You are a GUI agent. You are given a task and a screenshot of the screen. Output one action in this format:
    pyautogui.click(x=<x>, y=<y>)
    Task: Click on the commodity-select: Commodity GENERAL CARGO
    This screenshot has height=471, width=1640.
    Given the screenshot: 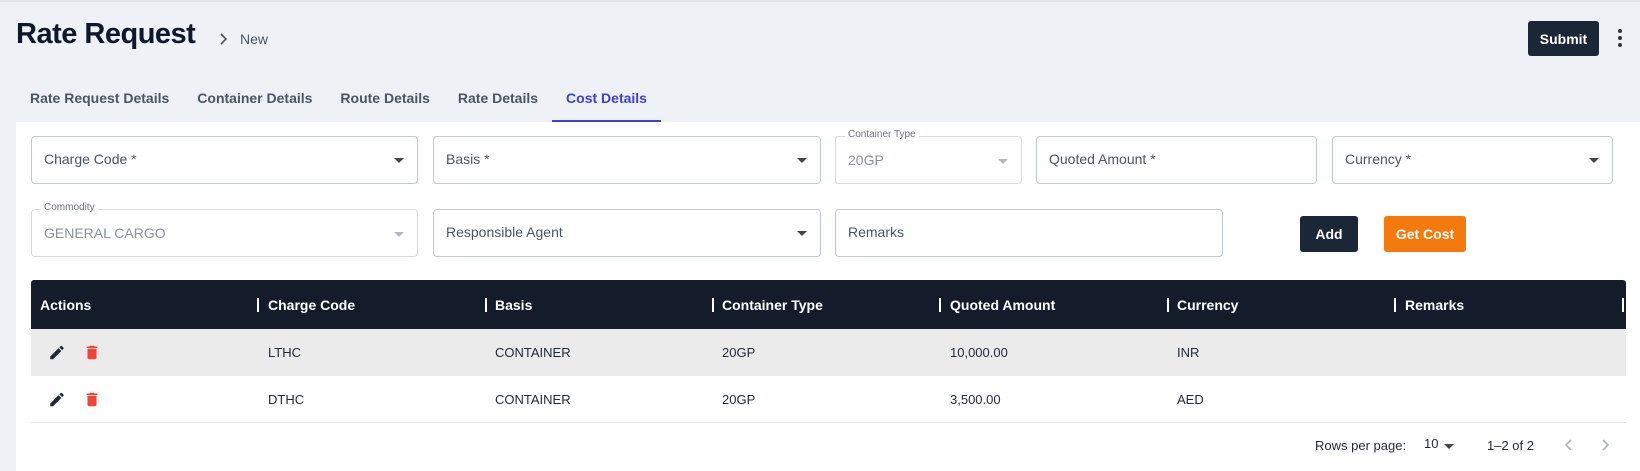 What is the action you would take?
    pyautogui.click(x=224, y=229)
    